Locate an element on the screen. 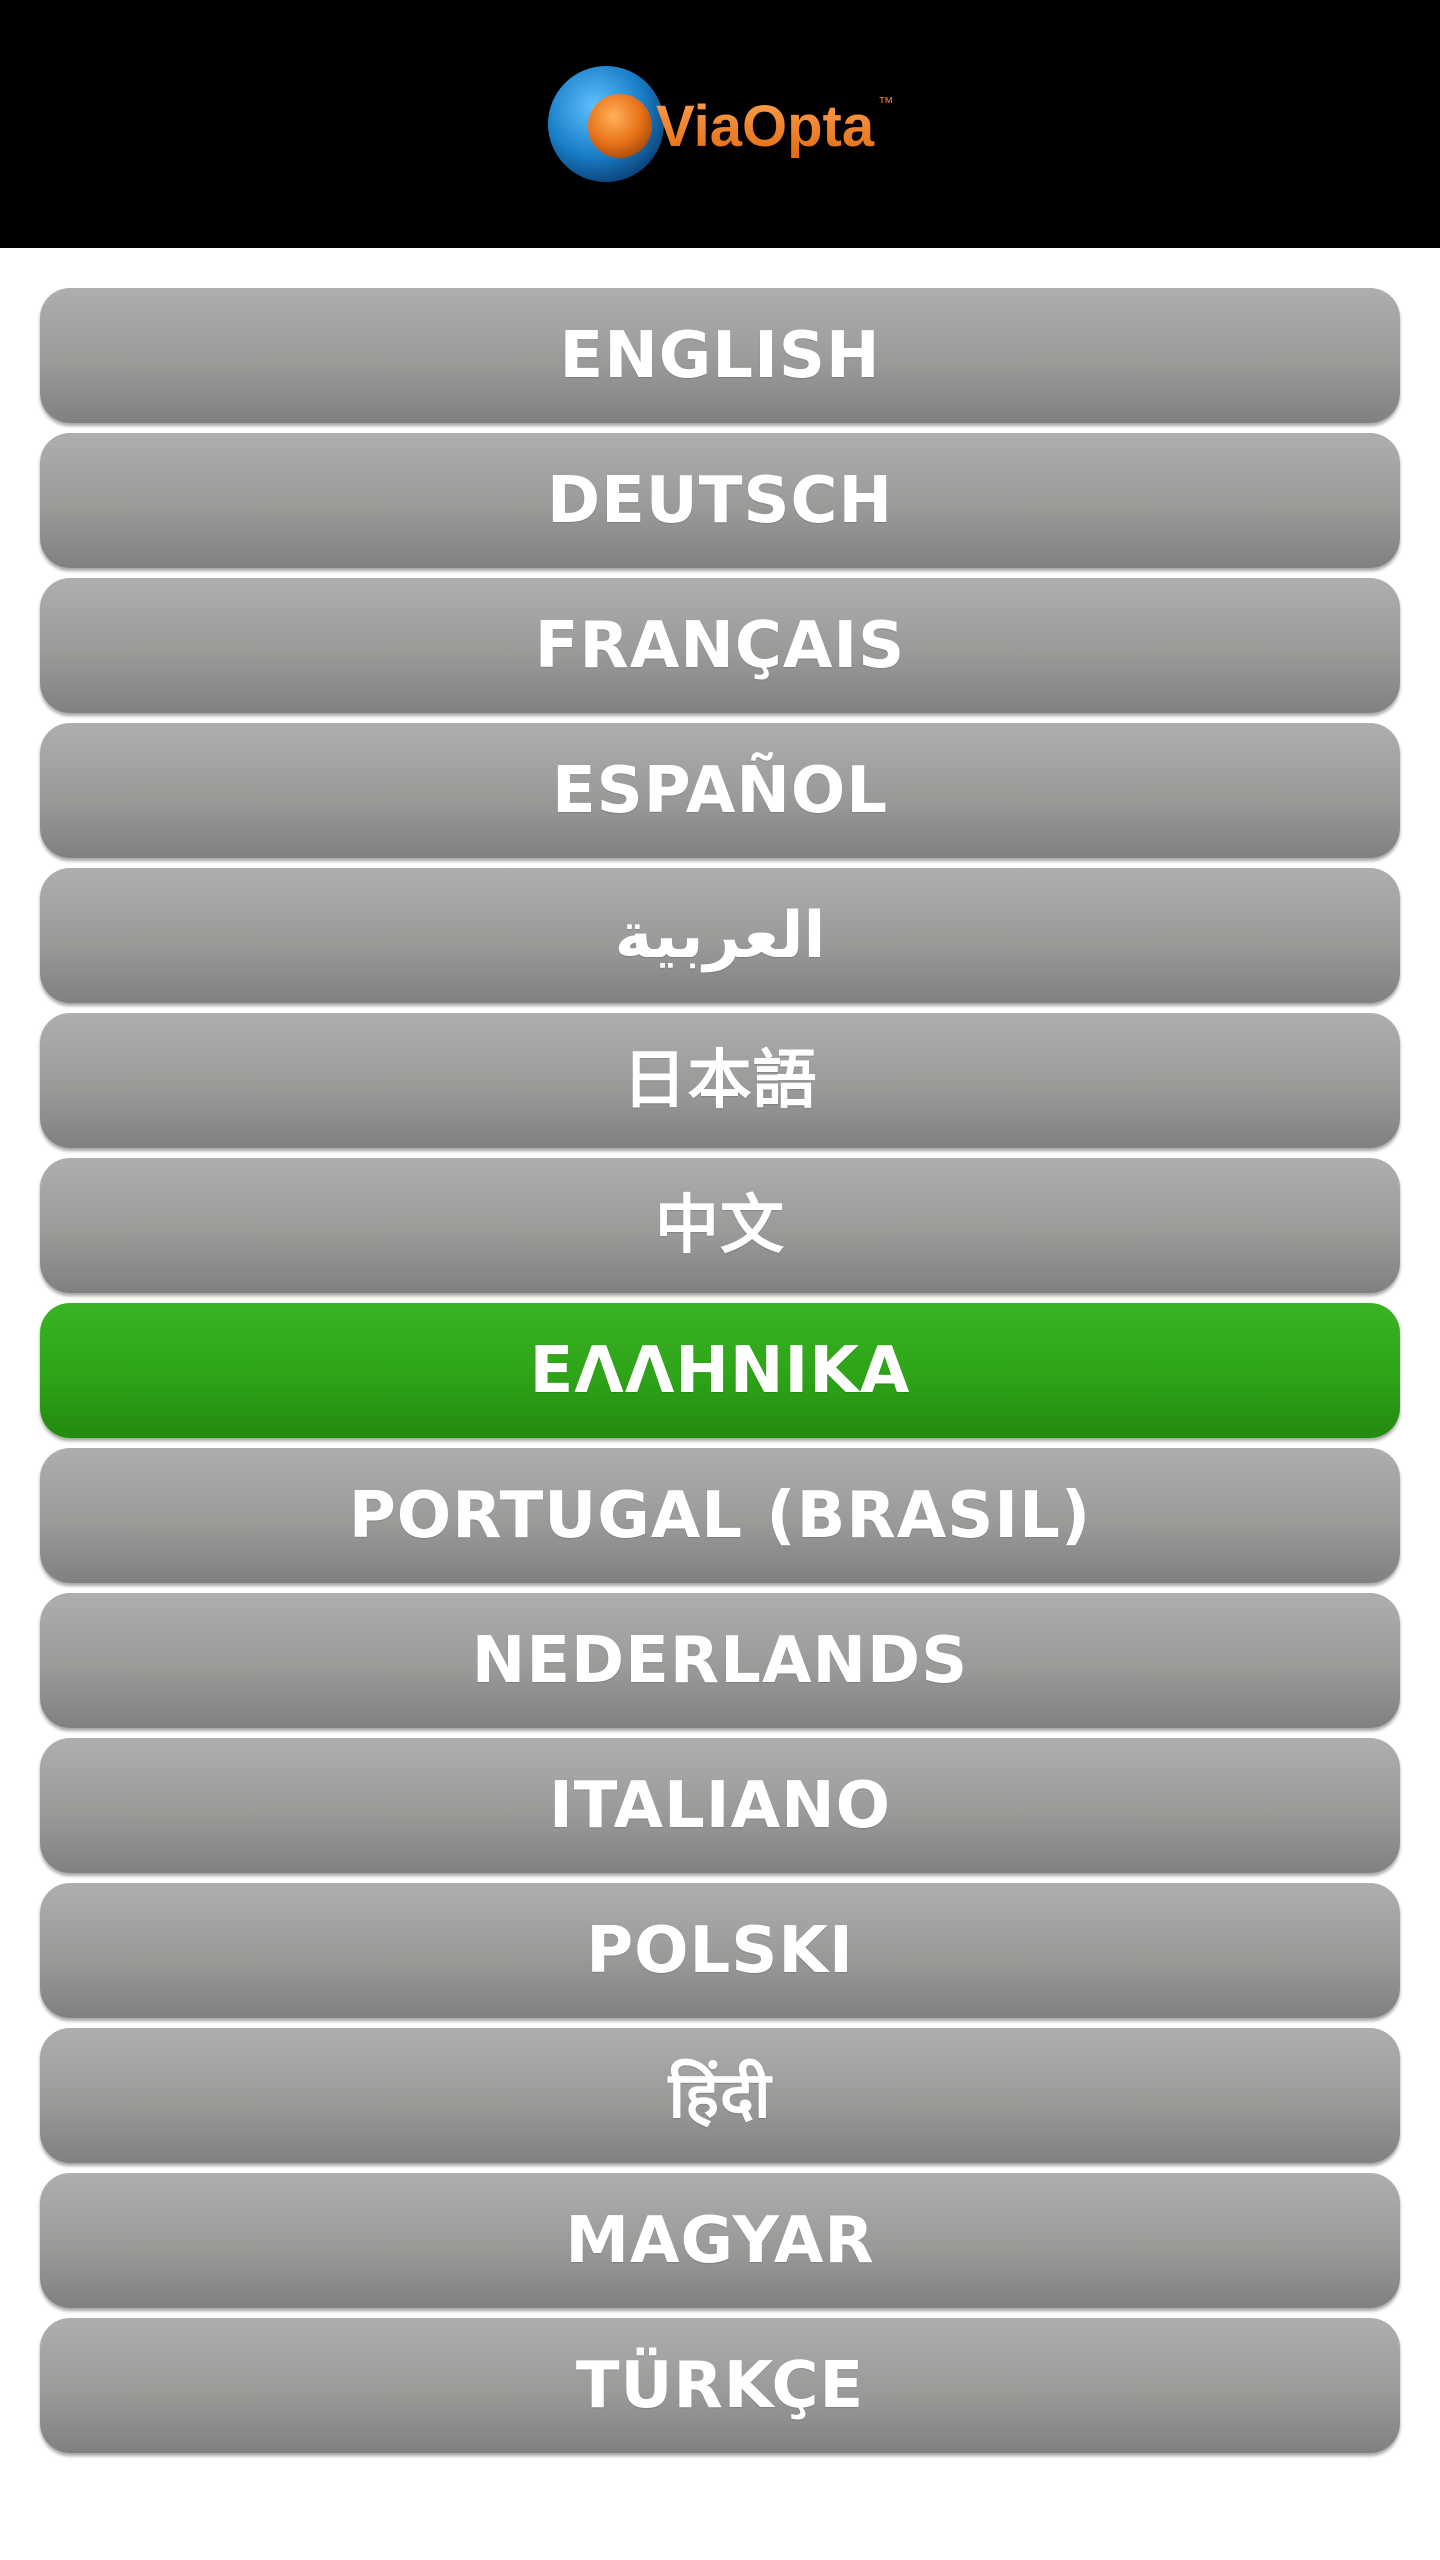  language-button: ENGLISH is located at coordinates (720, 355).